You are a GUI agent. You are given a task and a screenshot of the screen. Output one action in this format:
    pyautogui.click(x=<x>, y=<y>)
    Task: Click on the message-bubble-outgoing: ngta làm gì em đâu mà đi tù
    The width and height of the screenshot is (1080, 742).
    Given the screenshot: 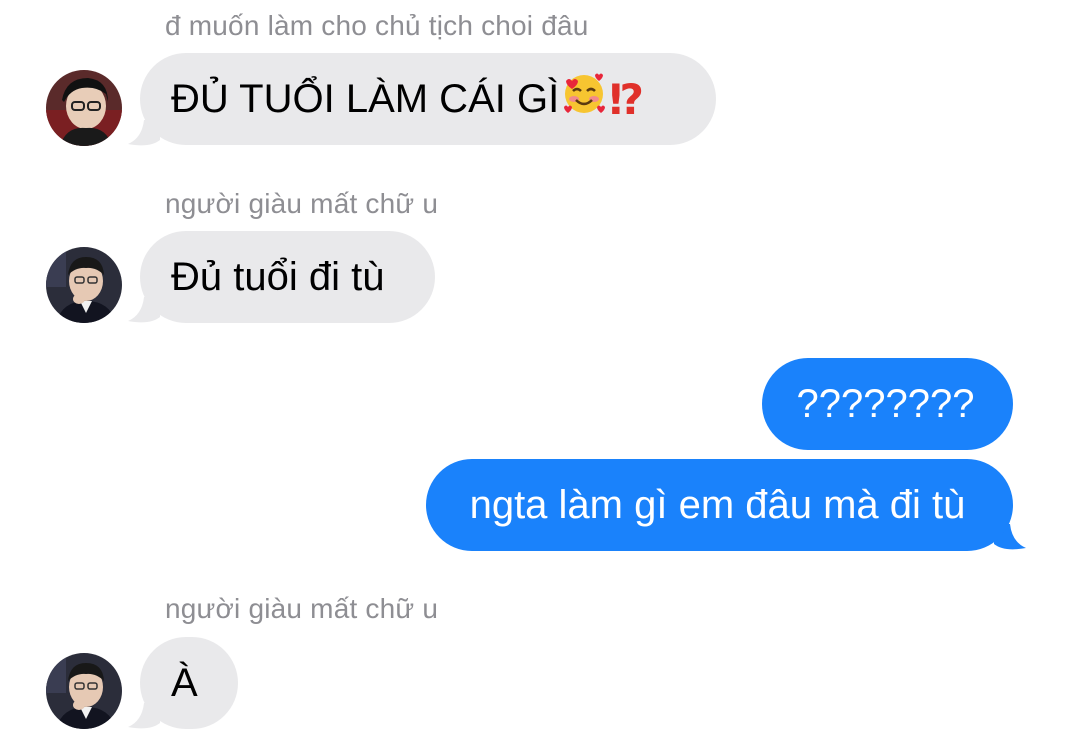 What is the action you would take?
    pyautogui.click(x=719, y=505)
    